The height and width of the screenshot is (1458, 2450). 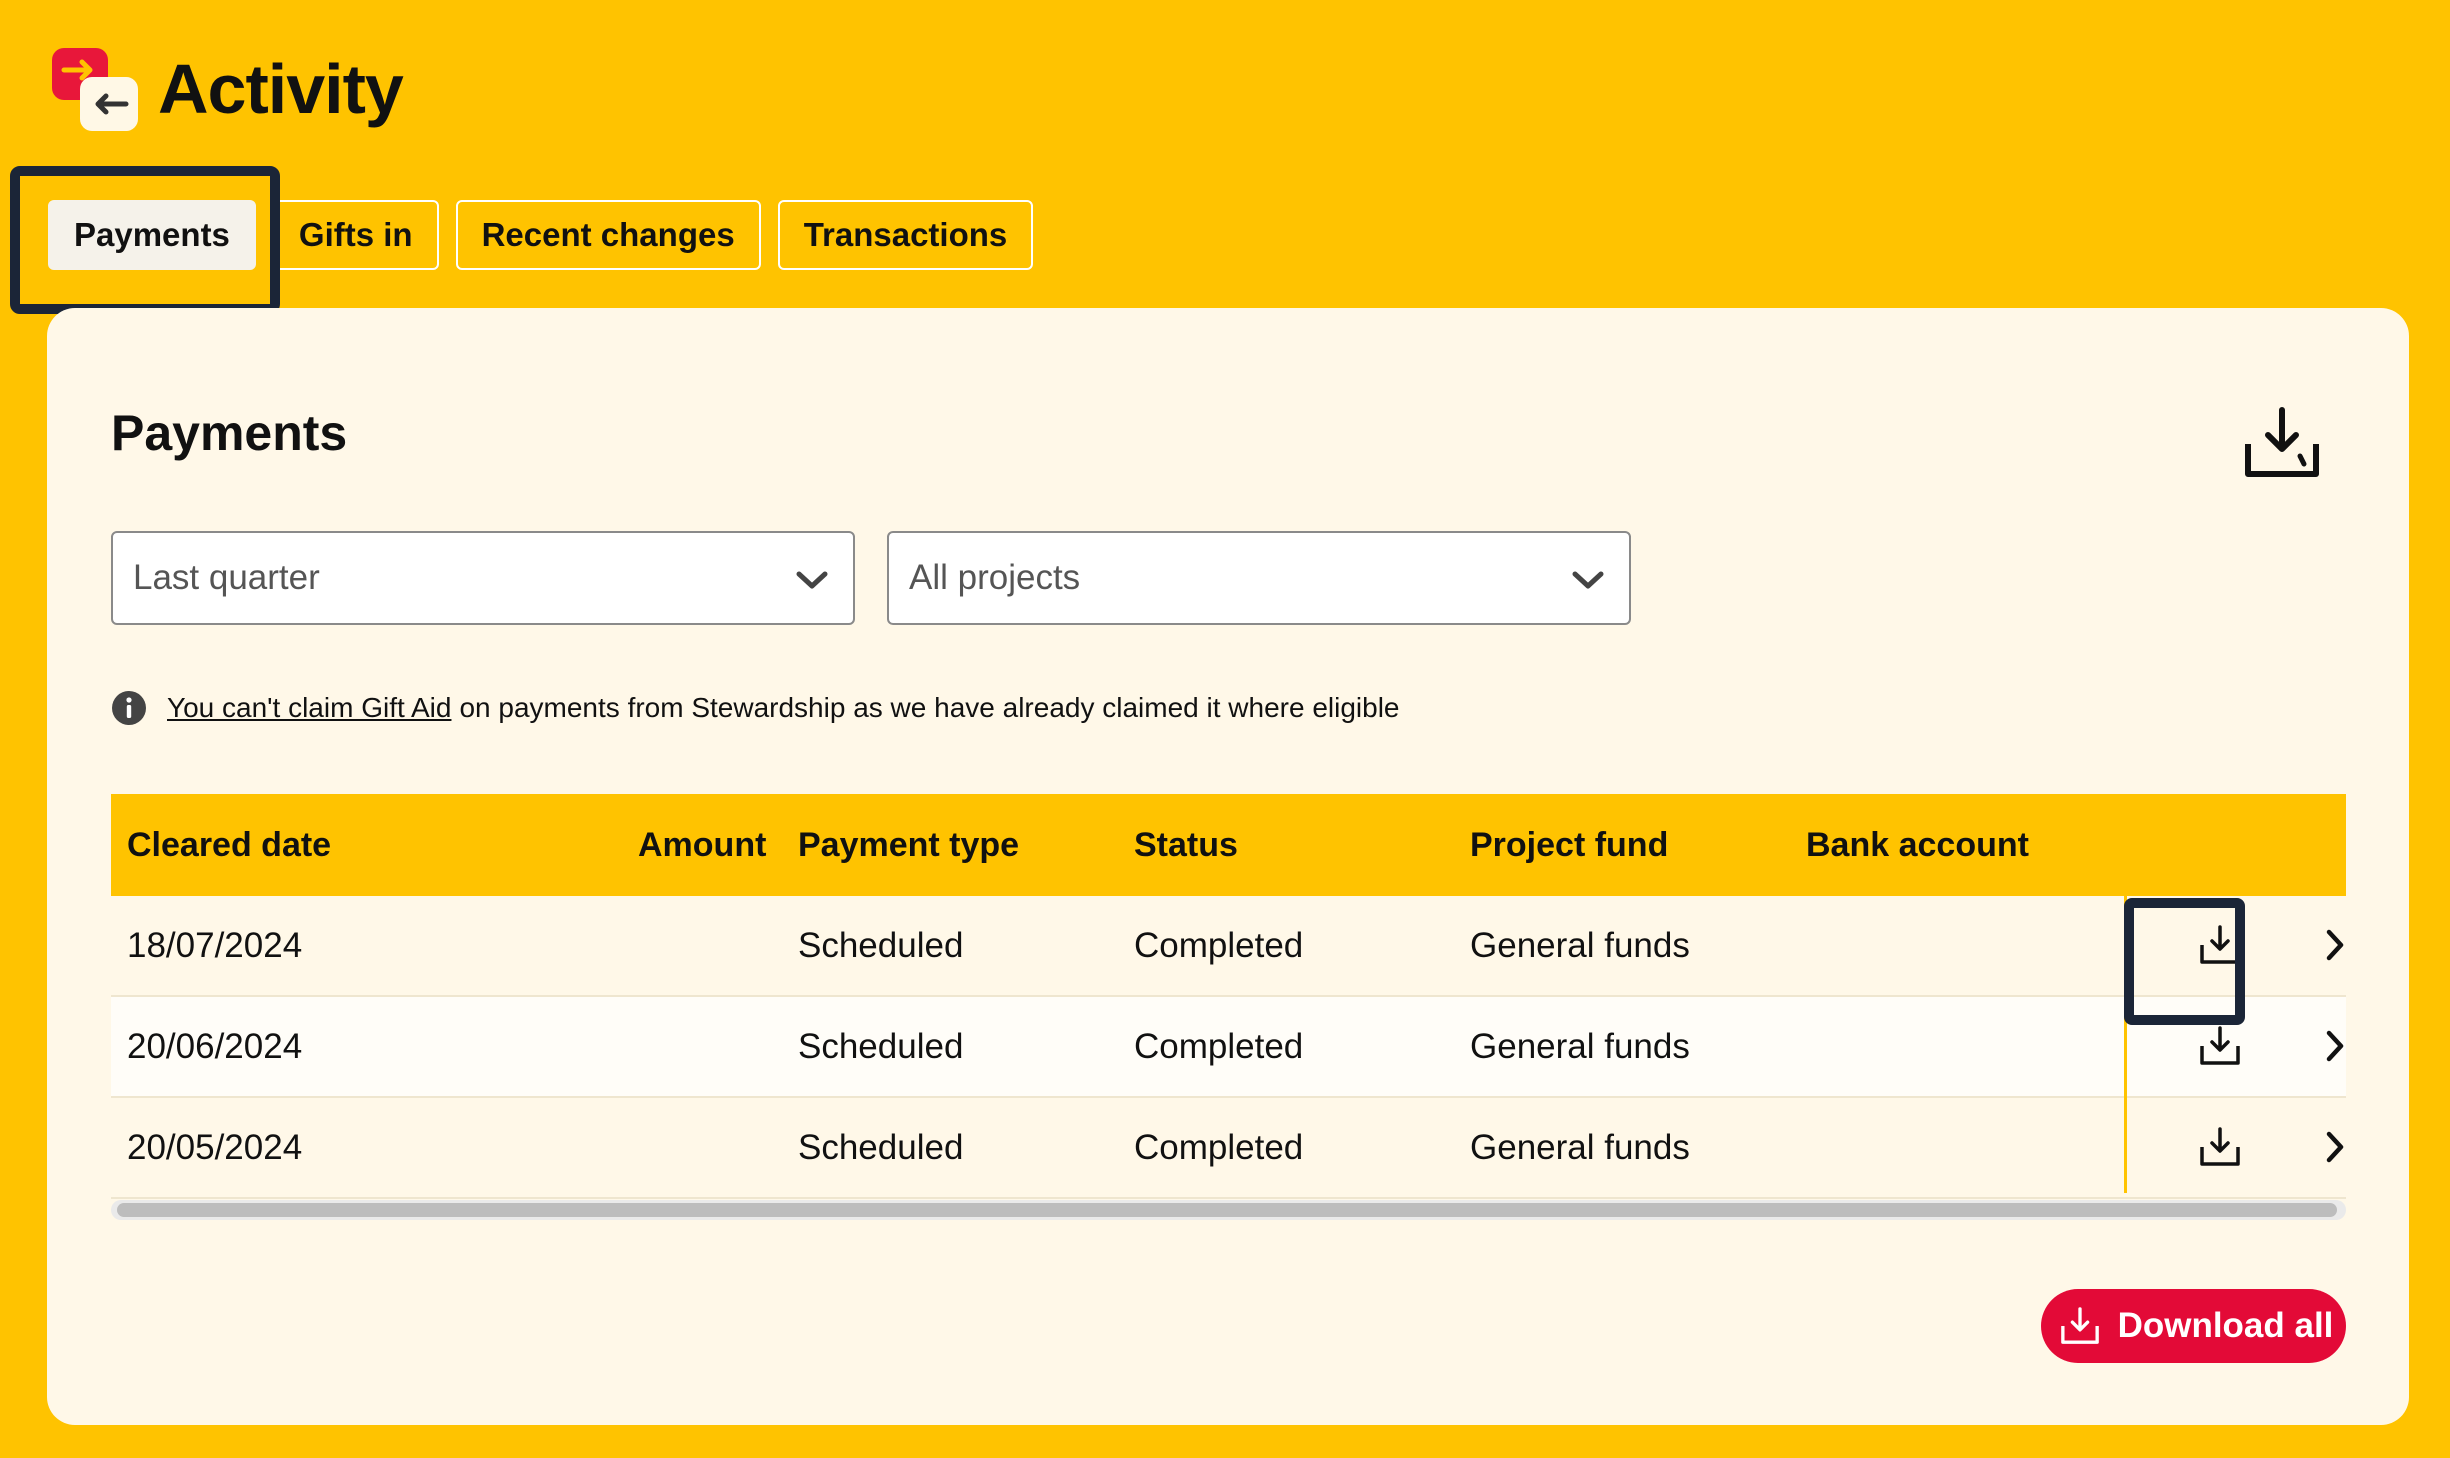 I want to click on tab-payments: Payments, so click(x=152, y=235).